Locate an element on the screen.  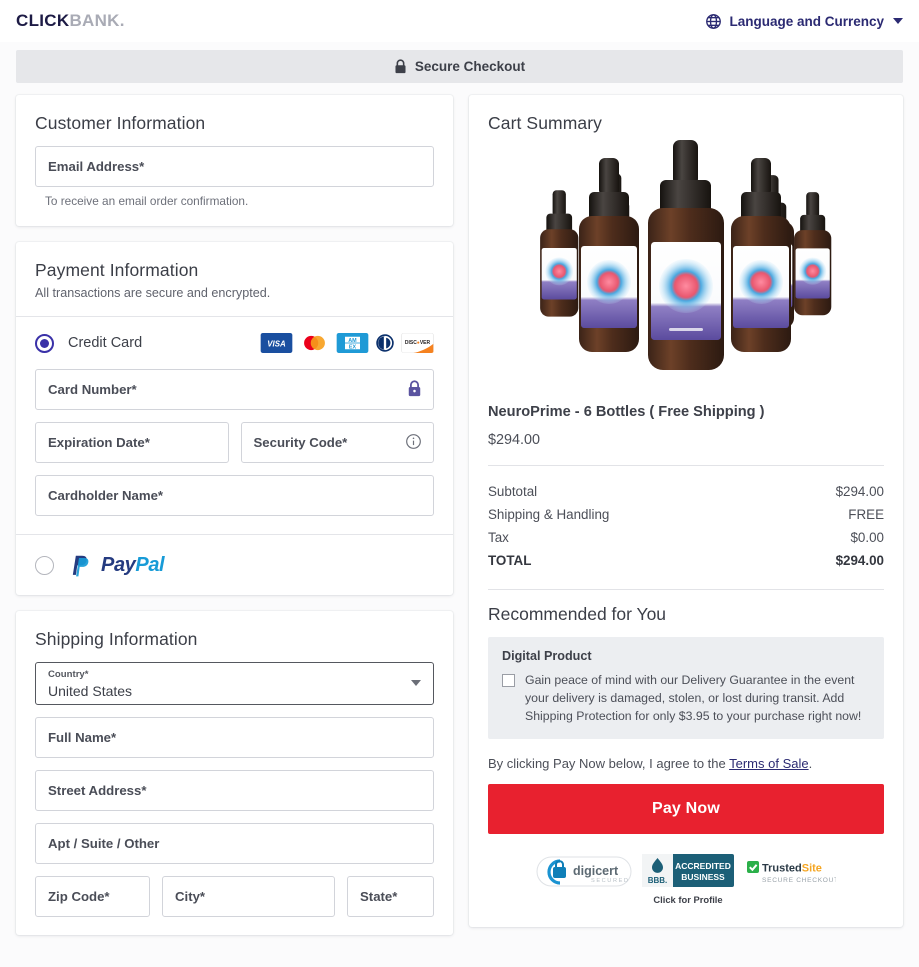
svg-text: TrustedSite is located at coordinates (792, 869).